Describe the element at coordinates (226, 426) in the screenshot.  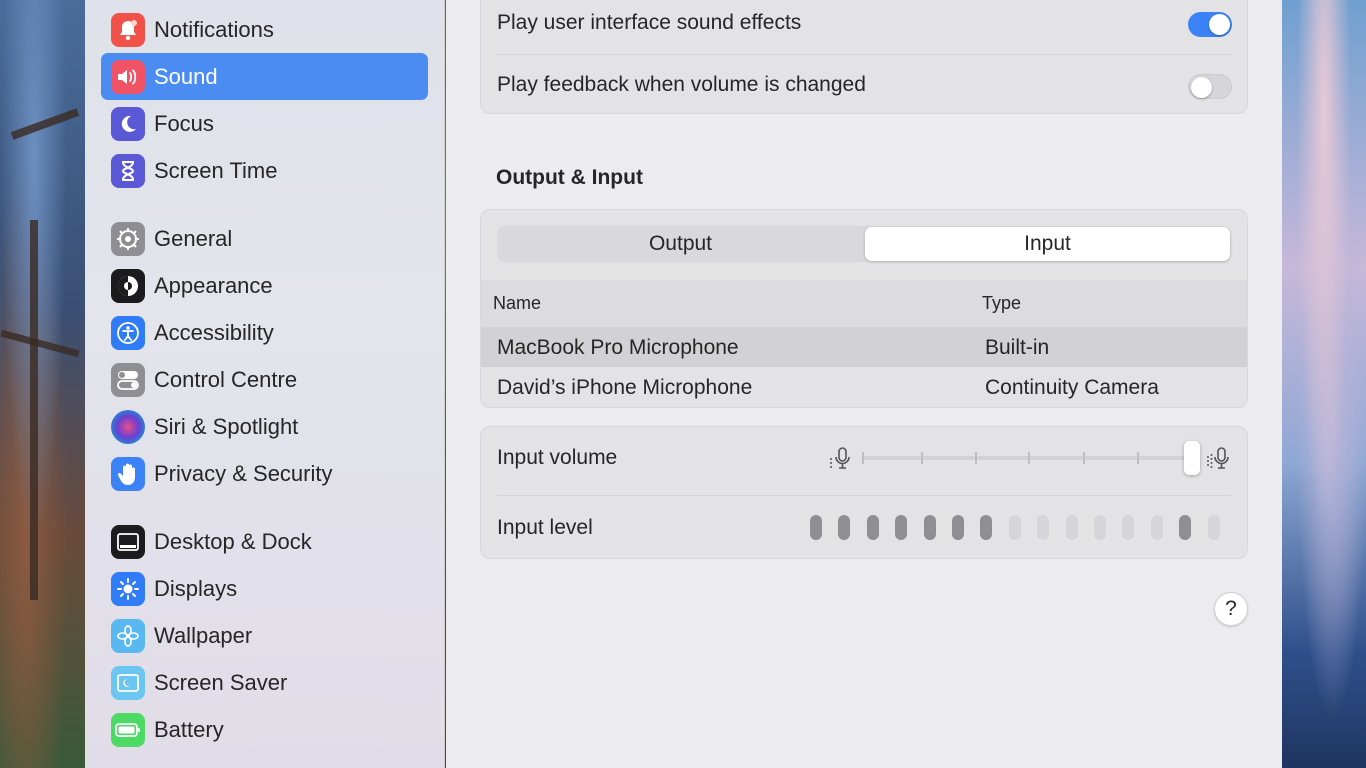
I see `sidebar-item-label: Siri & Spotlight` at that location.